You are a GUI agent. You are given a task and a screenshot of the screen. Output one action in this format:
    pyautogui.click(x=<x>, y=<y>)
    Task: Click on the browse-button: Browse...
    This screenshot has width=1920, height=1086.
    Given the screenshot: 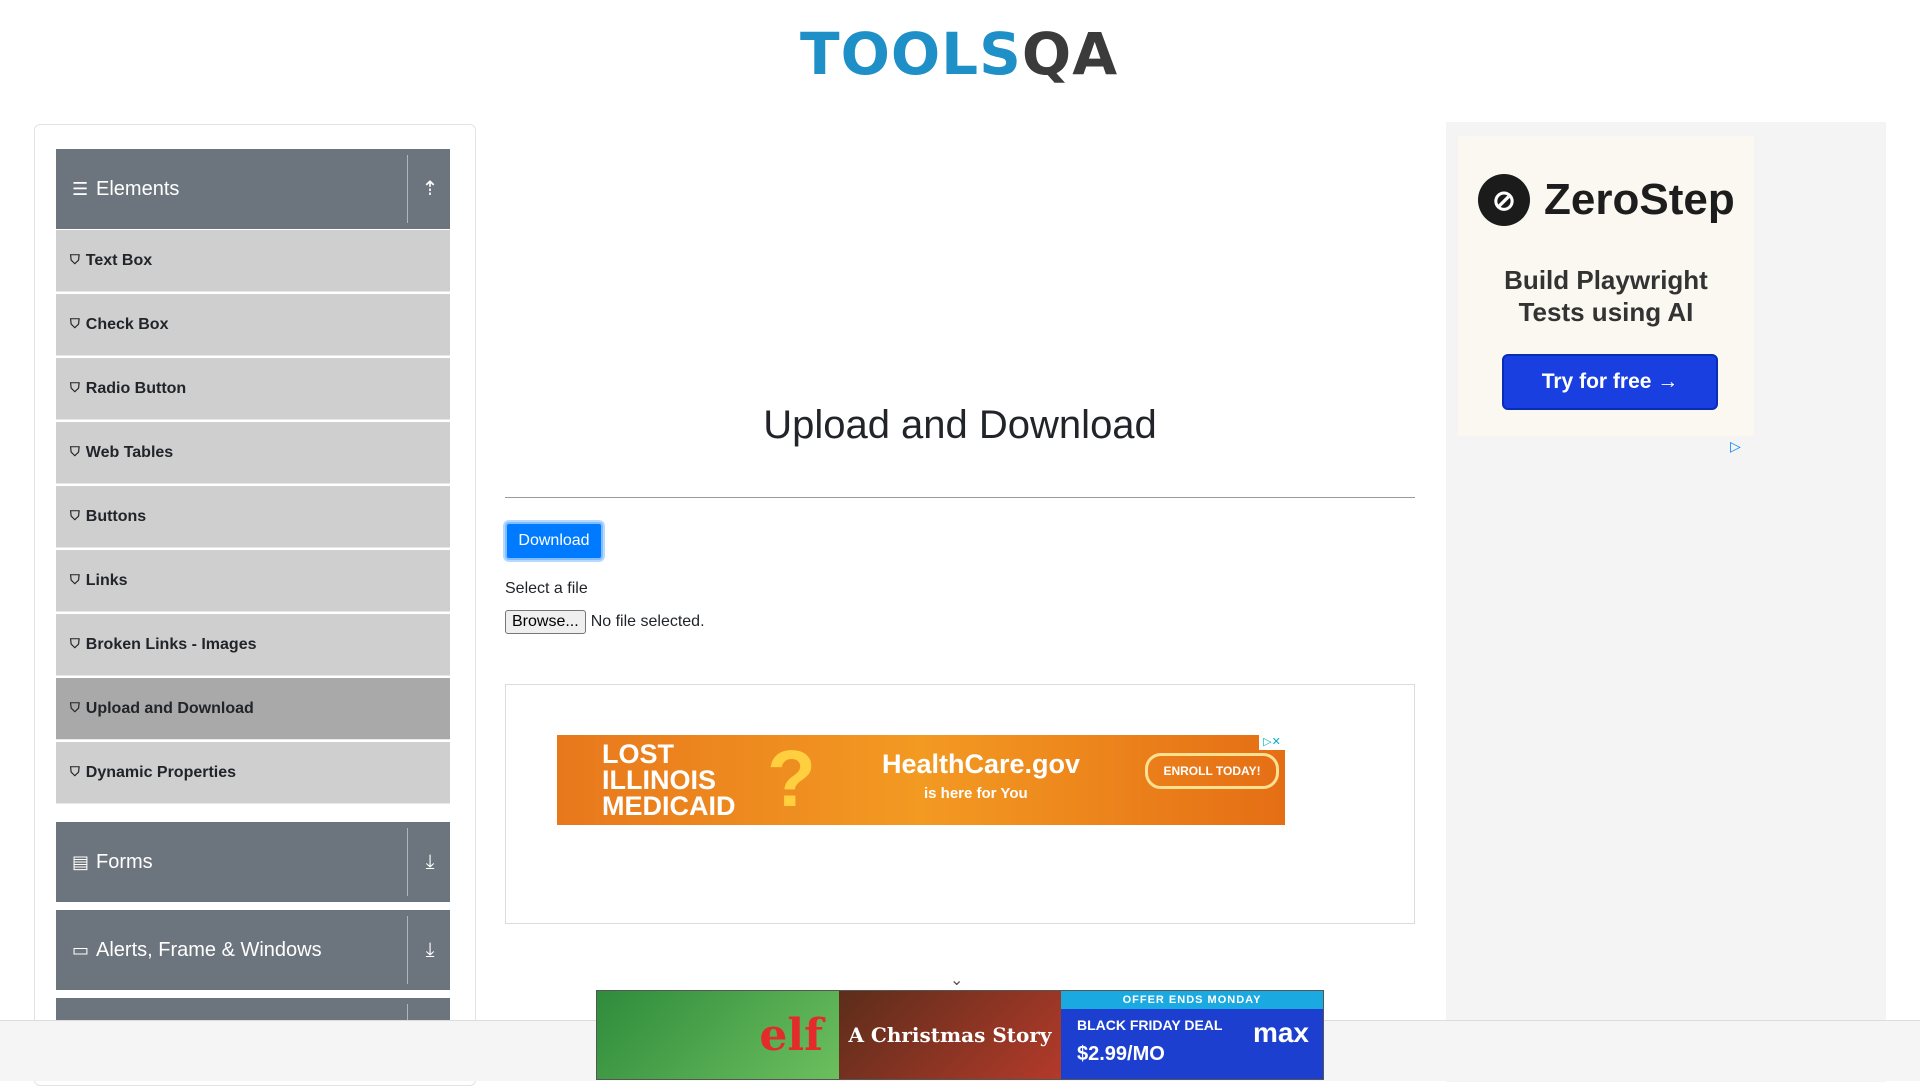 What is the action you would take?
    pyautogui.click(x=545, y=622)
    